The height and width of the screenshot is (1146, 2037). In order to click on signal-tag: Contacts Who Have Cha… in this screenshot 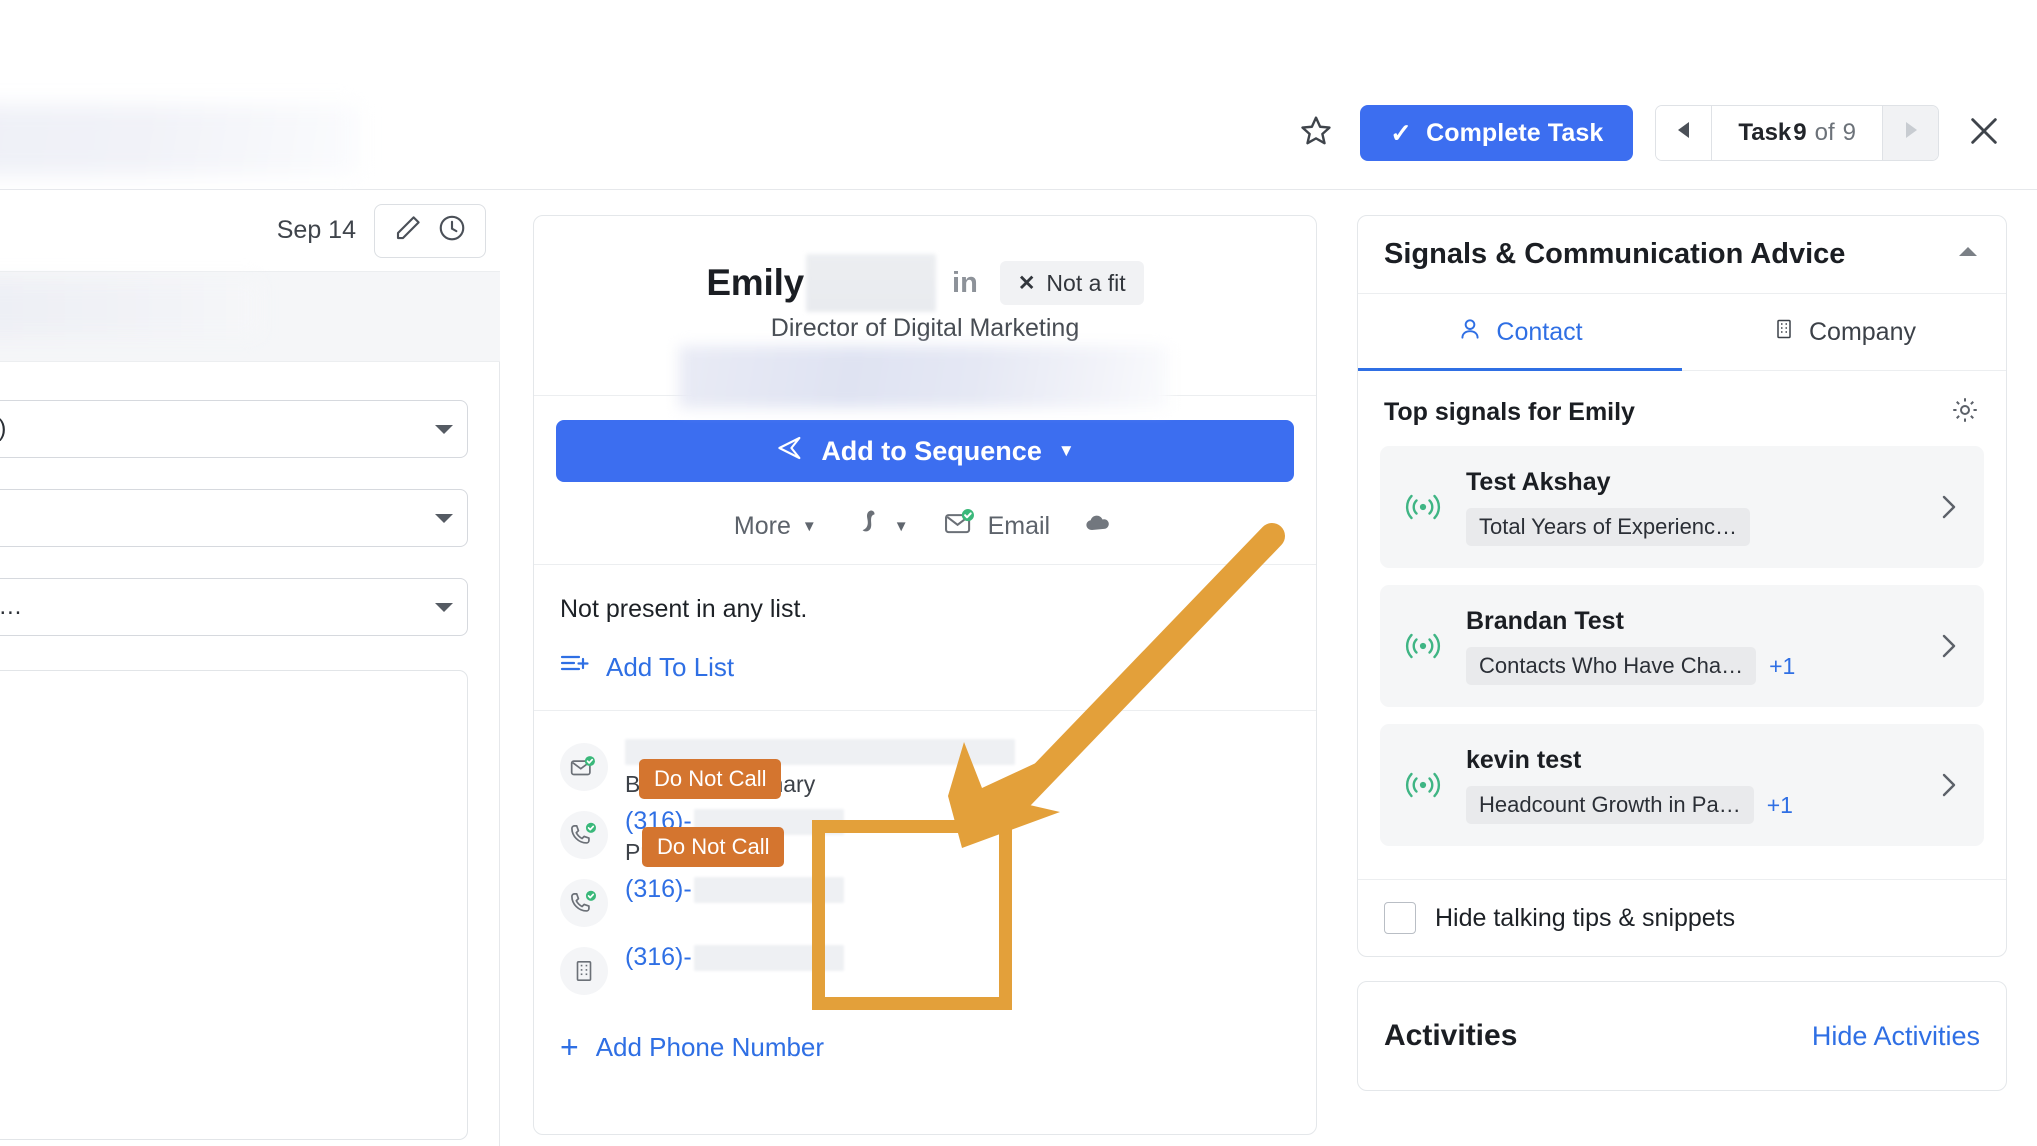, I will do `click(1611, 666)`.